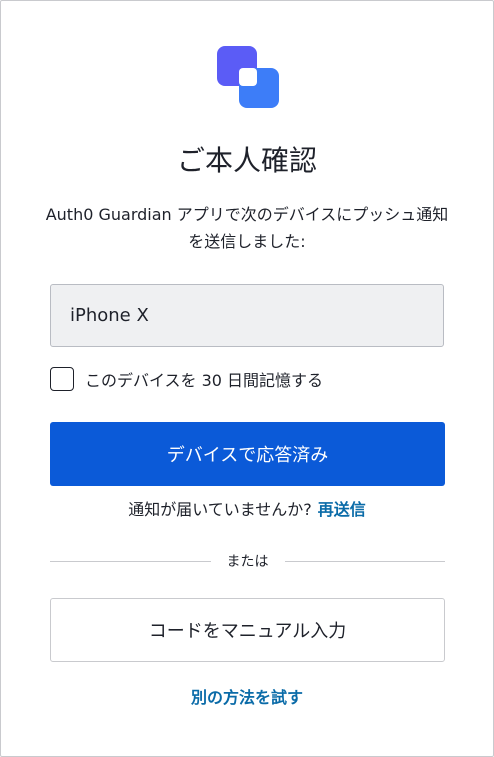 The width and height of the screenshot is (494, 757). I want to click on resend-link: 再送信, so click(342, 509).